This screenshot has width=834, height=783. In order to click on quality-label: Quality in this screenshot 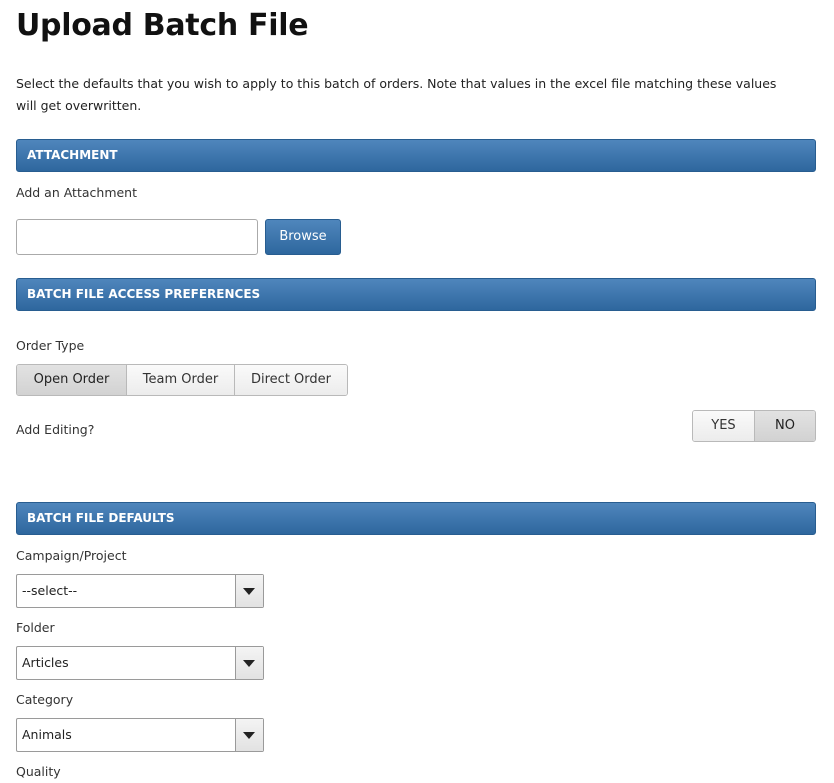, I will do `click(38, 771)`.